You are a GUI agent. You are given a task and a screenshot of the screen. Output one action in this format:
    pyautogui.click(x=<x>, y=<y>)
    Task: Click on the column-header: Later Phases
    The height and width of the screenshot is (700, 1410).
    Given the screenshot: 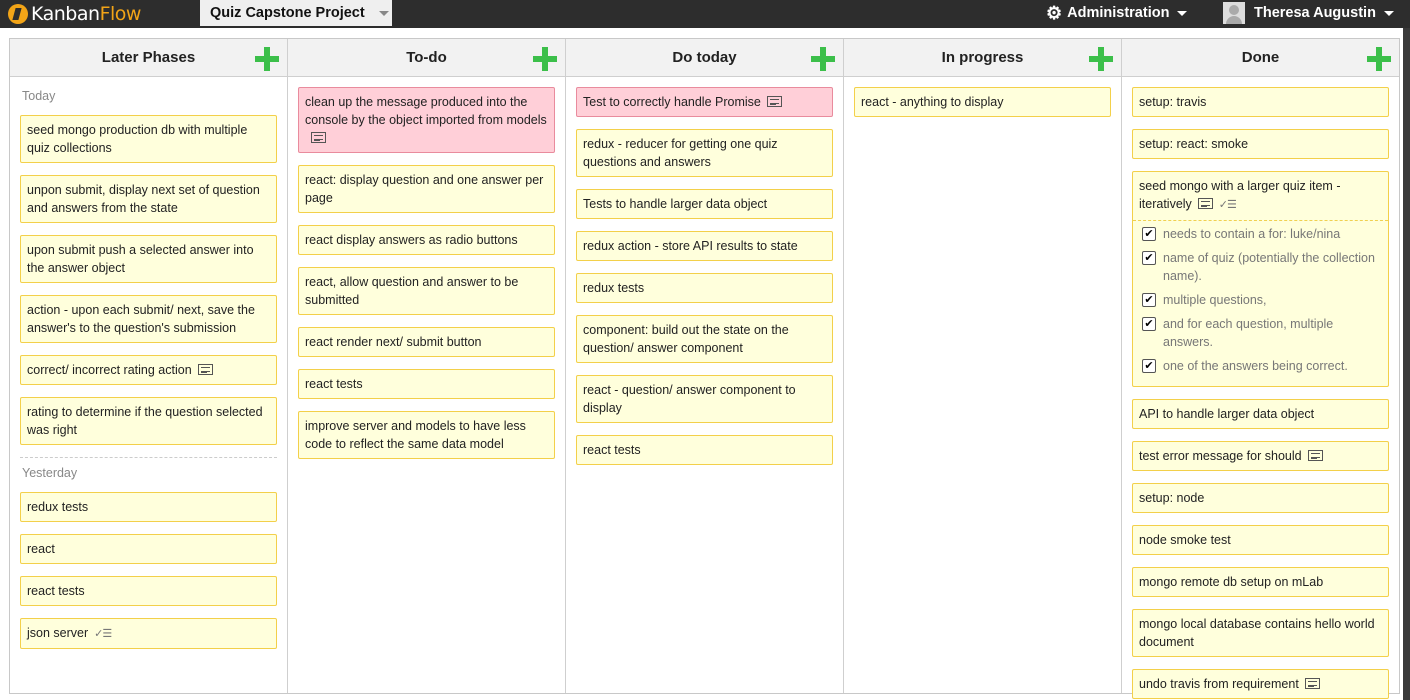 What is the action you would take?
    pyautogui.click(x=148, y=58)
    